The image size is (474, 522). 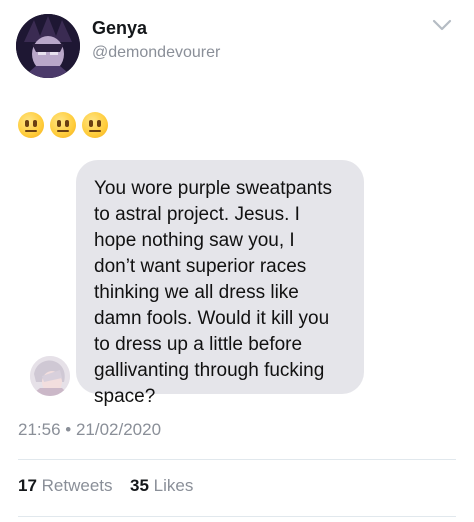 I want to click on likes-label: Likes, so click(x=174, y=485).